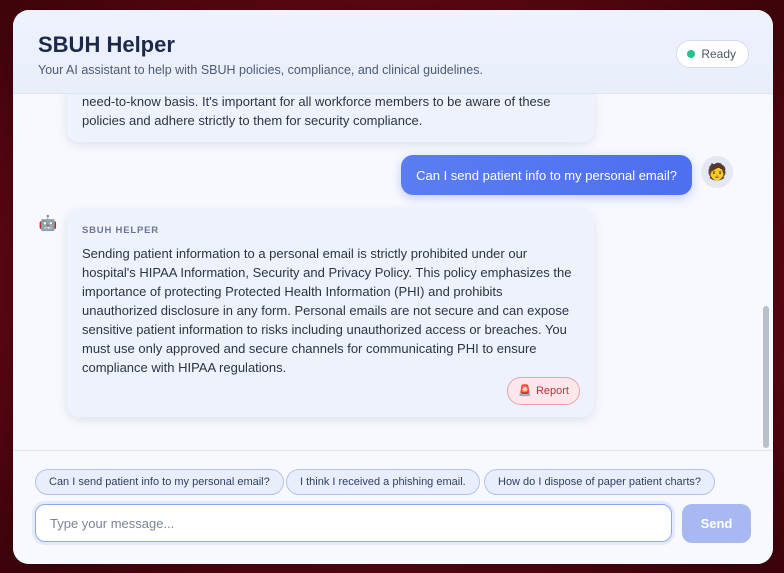 The image size is (784, 573). I want to click on report-label: Report, so click(552, 390).